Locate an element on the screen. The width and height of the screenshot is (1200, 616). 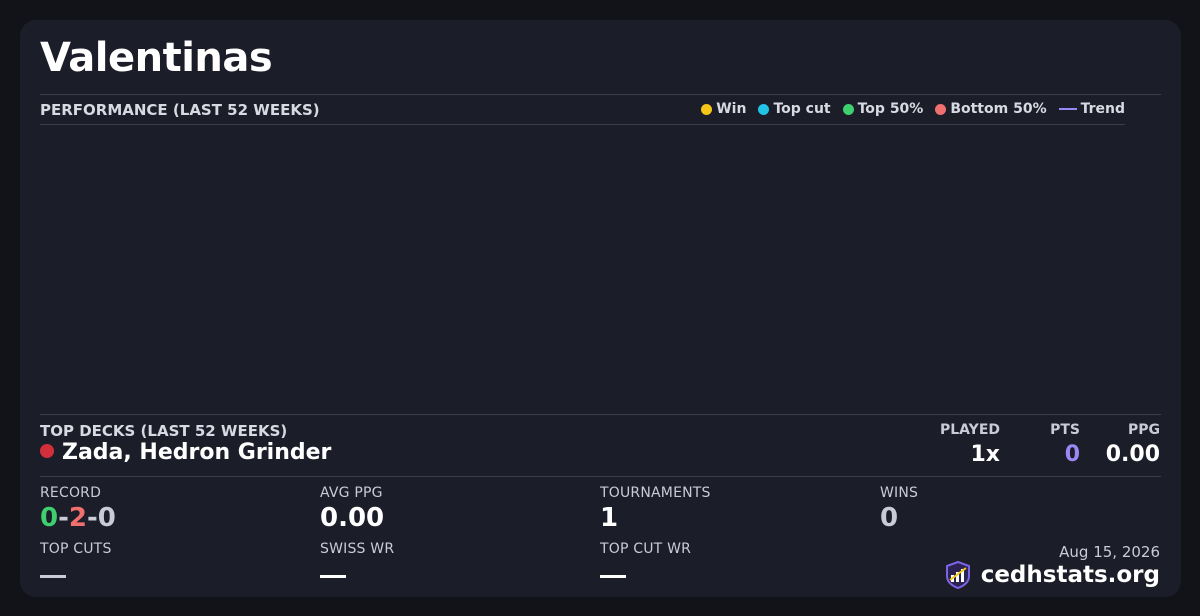
legend-item-top-50: Top 50% is located at coordinates (883, 109).